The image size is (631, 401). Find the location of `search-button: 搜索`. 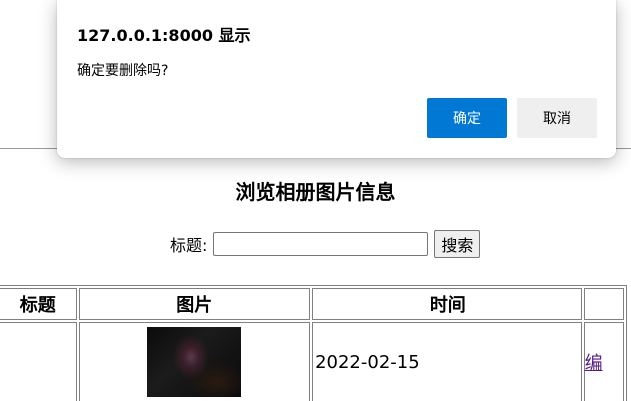

search-button: 搜索 is located at coordinates (457, 244).